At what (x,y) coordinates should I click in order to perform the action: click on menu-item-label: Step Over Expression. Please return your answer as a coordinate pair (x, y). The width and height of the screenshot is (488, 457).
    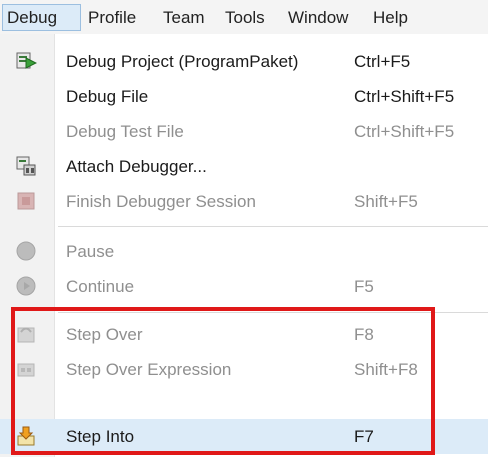
    Looking at the image, I should click on (149, 369).